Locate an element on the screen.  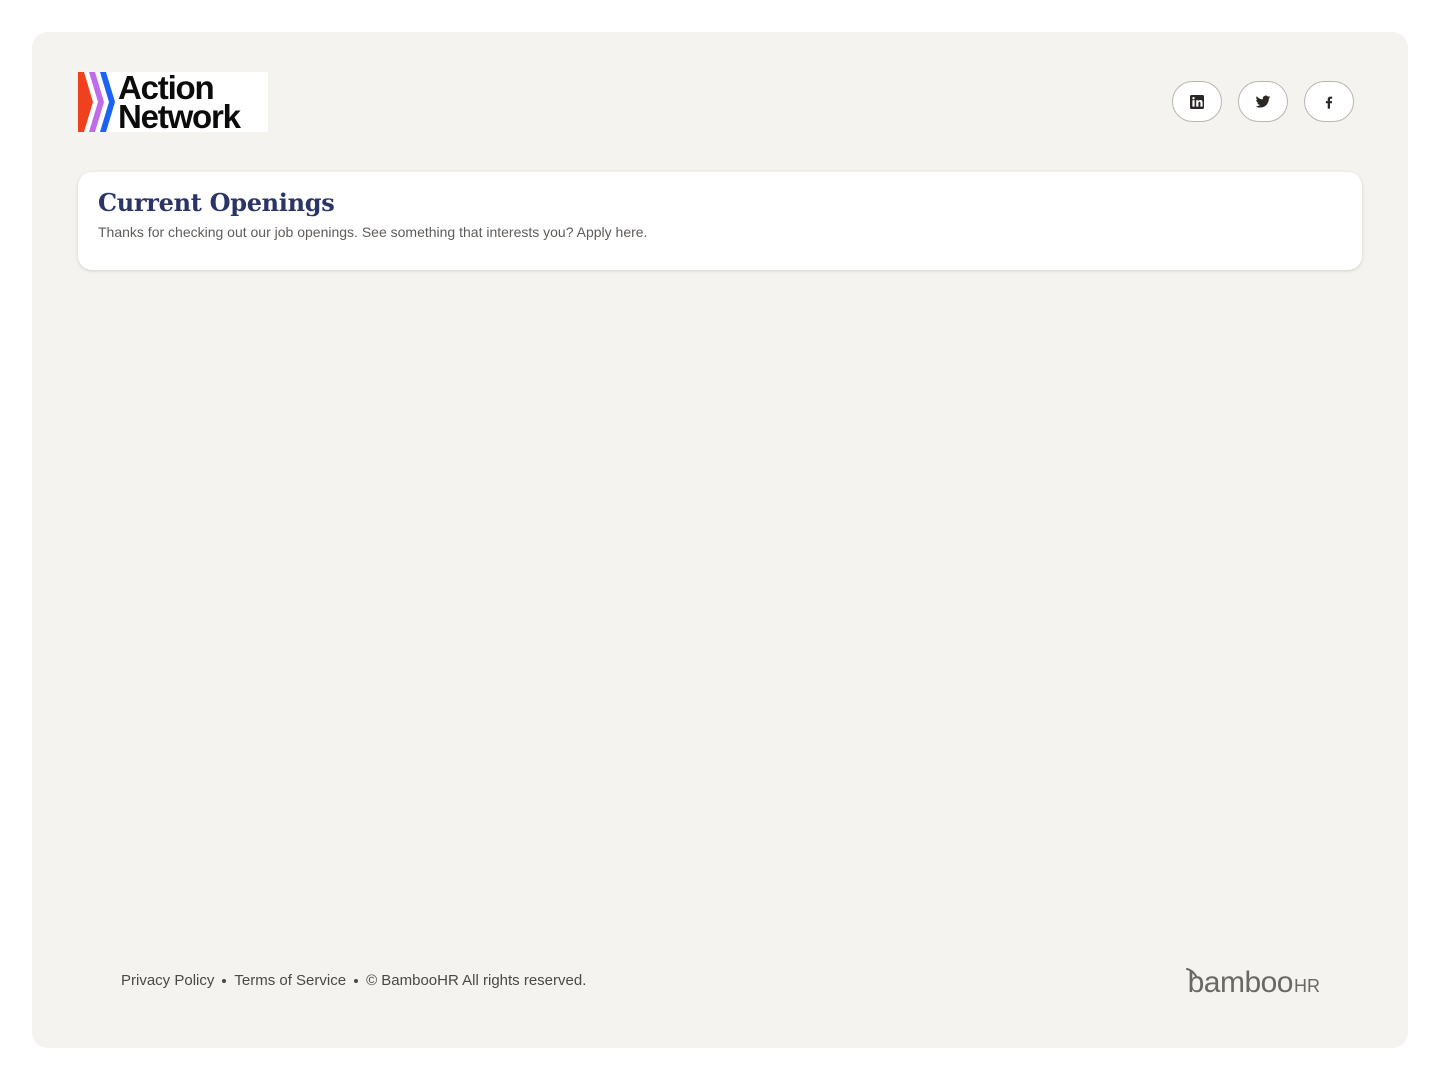
linkedin-button is located at coordinates (1197, 101).